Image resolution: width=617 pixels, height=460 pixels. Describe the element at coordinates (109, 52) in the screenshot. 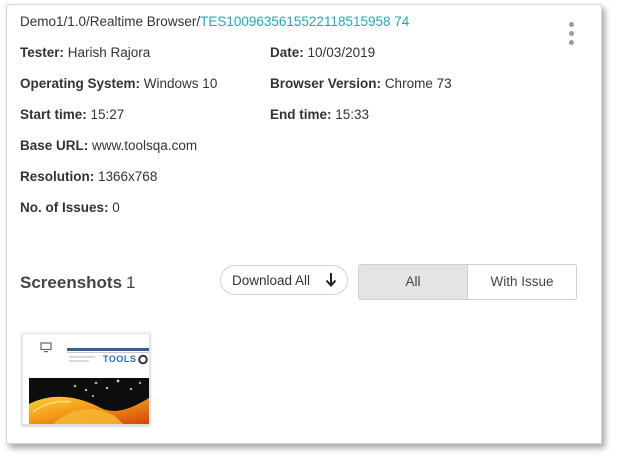

I see `tester-value: Harish Rajora` at that location.